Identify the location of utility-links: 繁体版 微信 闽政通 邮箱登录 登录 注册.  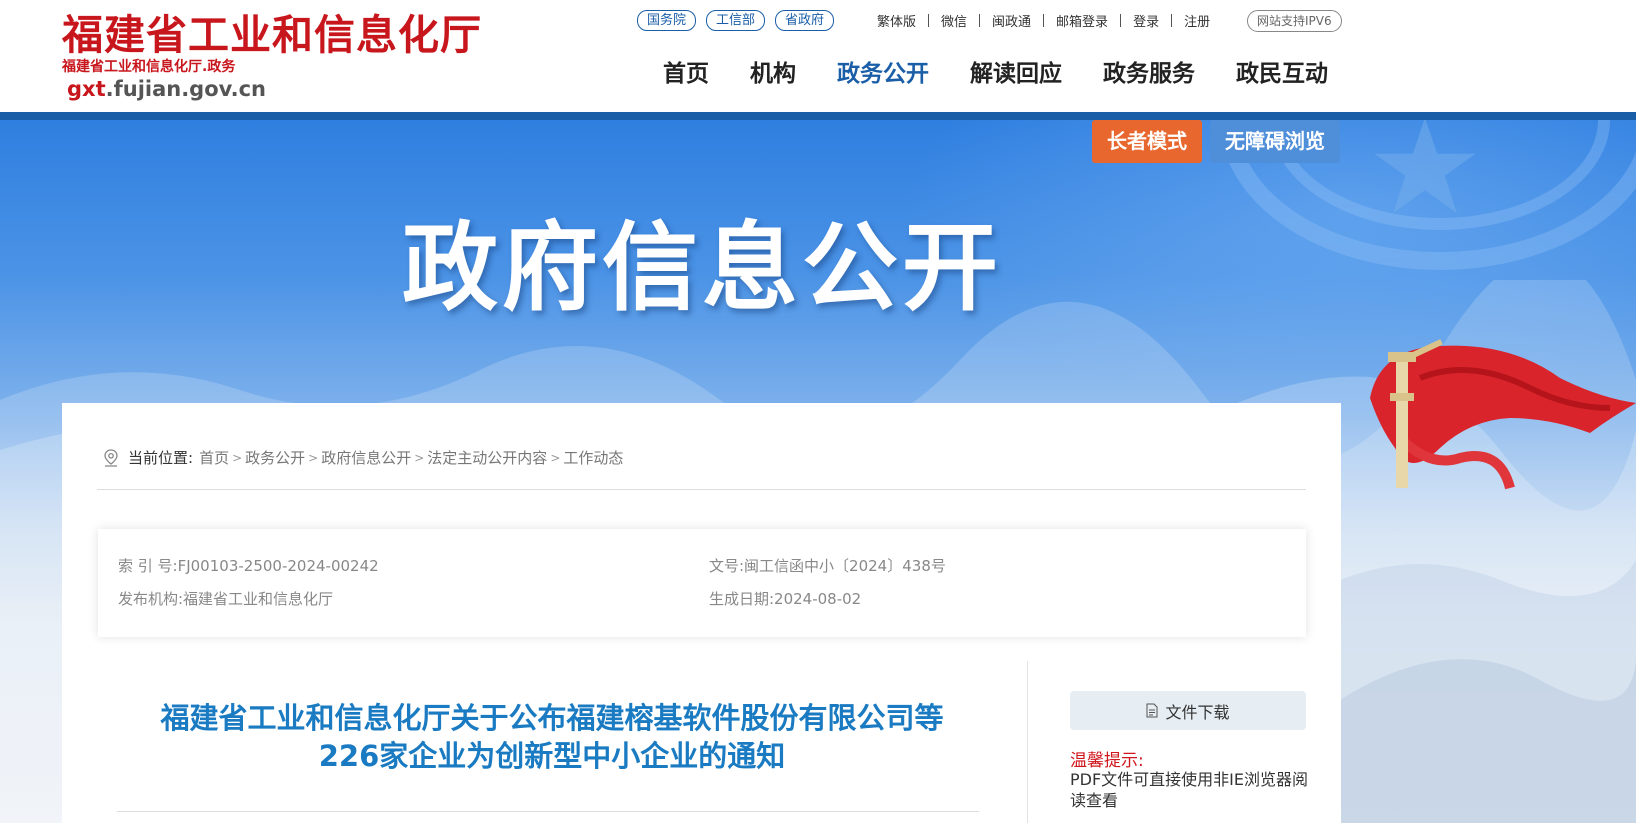
(1043, 20).